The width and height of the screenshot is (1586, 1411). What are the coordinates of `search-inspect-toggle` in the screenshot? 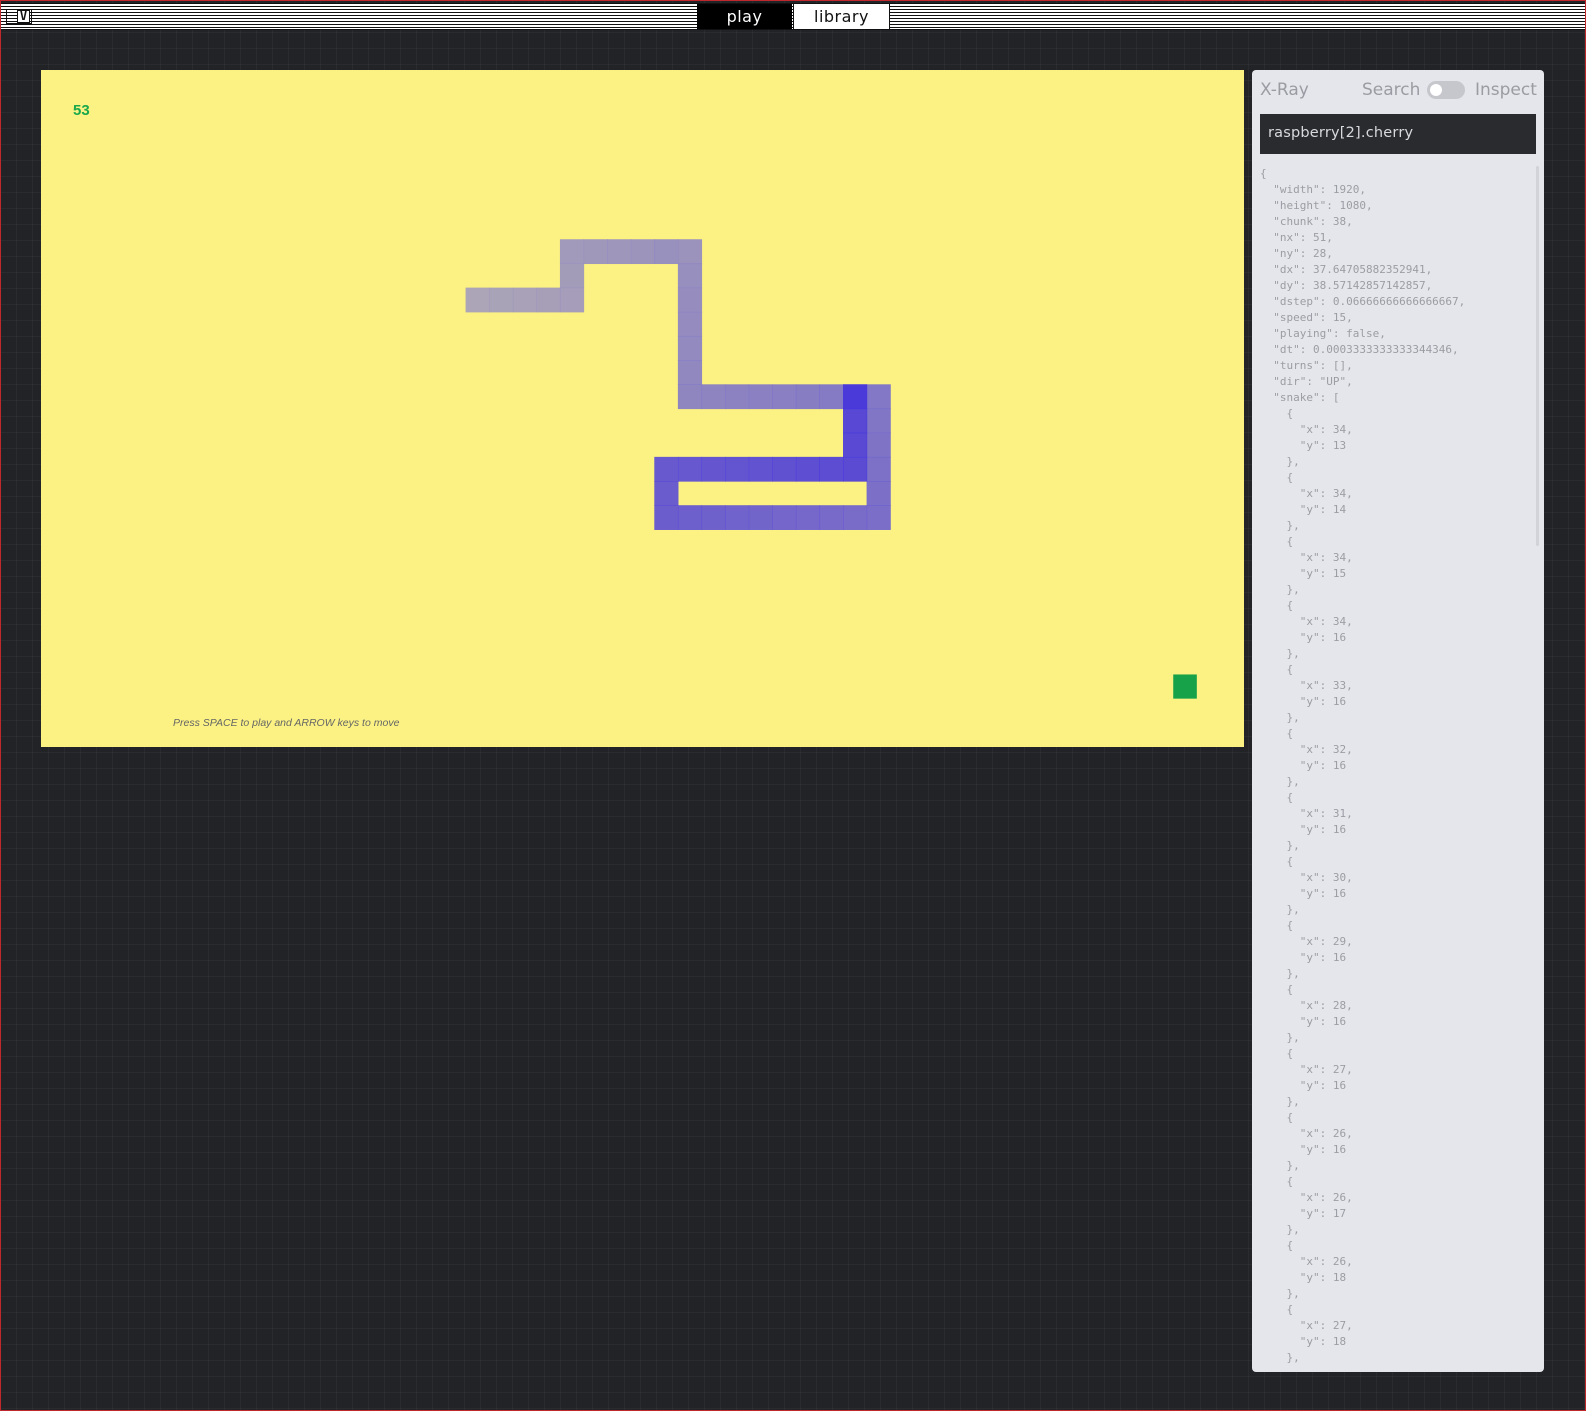 It's located at (1446, 90).